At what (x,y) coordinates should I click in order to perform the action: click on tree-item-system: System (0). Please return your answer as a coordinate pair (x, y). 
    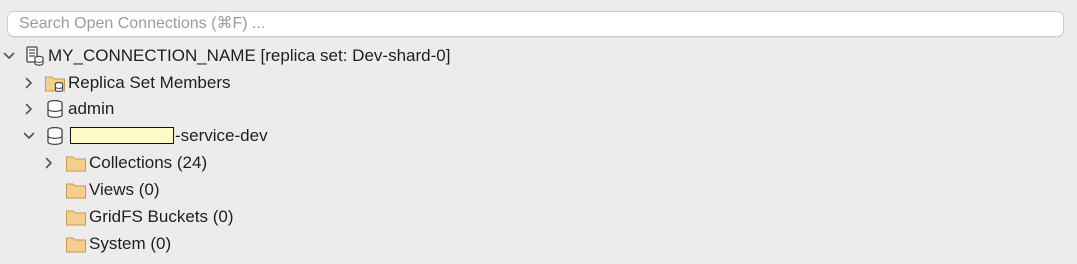
    Looking at the image, I should click on (538, 244).